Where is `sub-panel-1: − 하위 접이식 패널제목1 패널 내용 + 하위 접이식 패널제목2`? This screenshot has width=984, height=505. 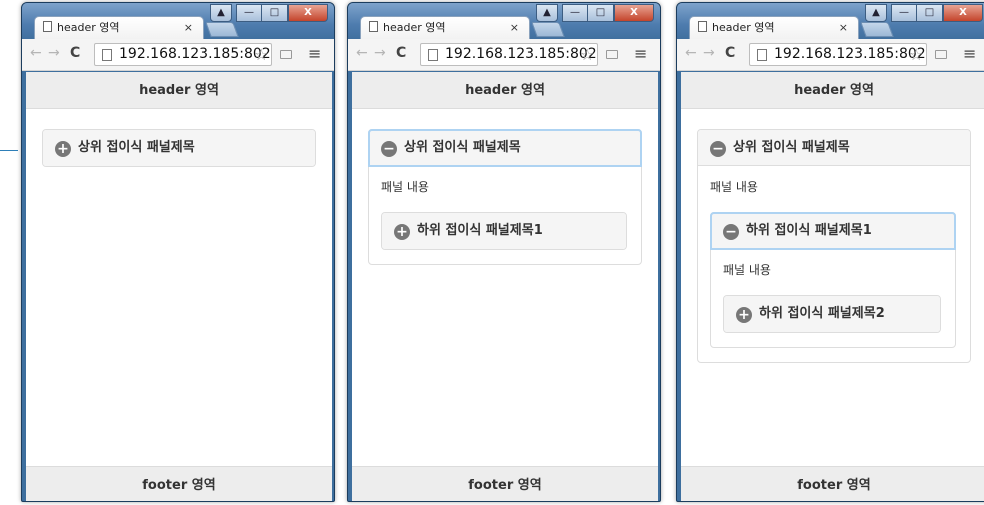
sub-panel-1: − 하위 접이식 패널제목1 패널 내용 + 하위 접이식 패널제목2 is located at coordinates (833, 280).